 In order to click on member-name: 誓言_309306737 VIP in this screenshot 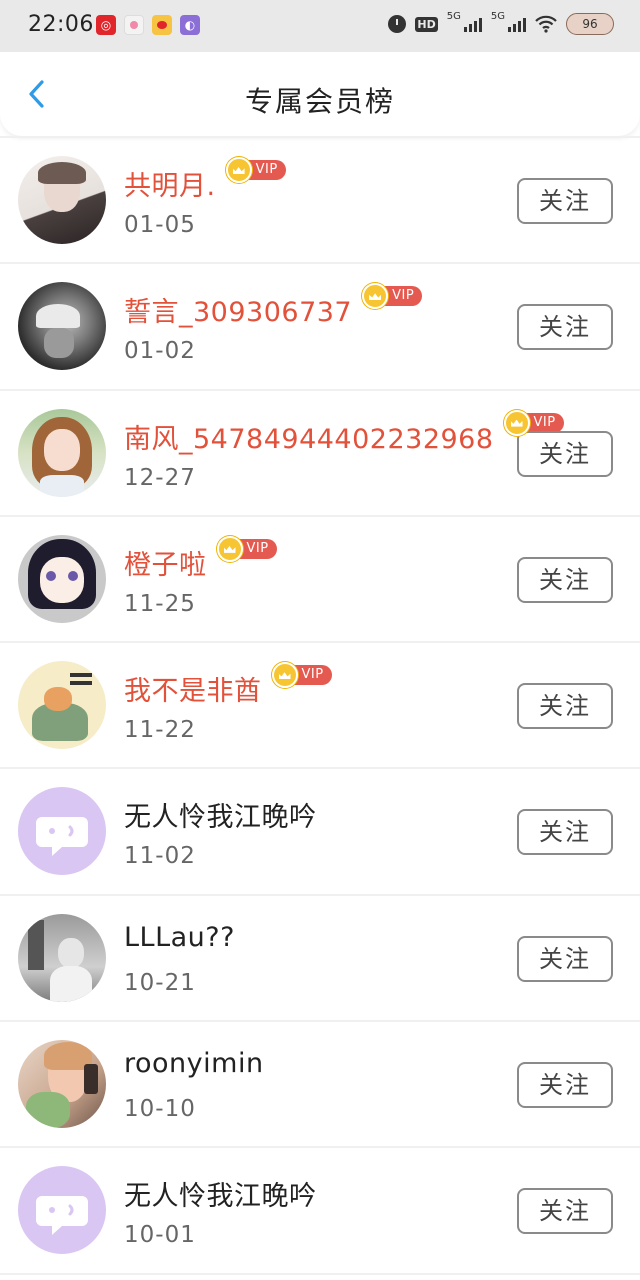, I will do `click(273, 306)`.